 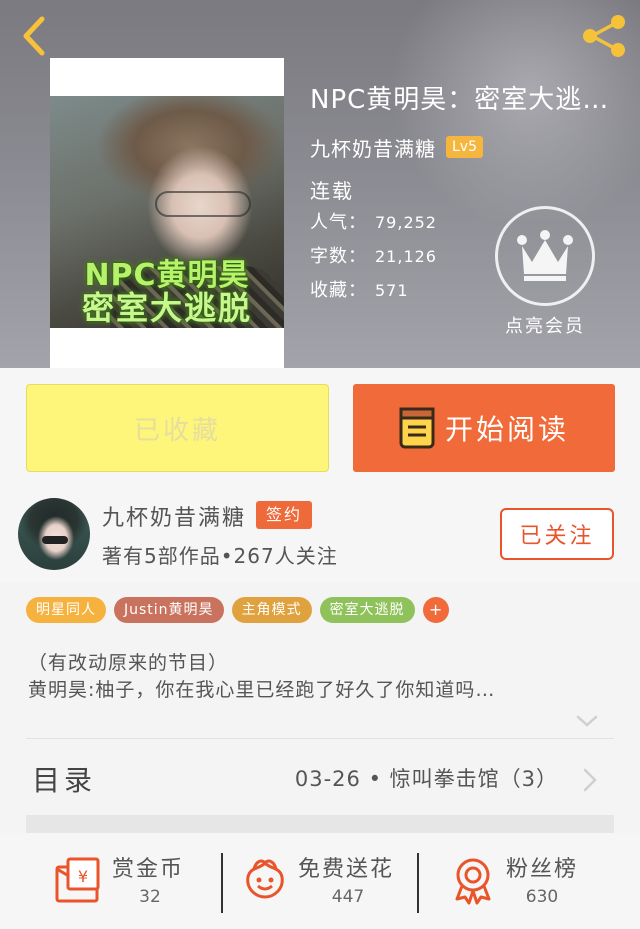 What do you see at coordinates (64, 780) in the screenshot?
I see `catalog-label: 目录` at bounding box center [64, 780].